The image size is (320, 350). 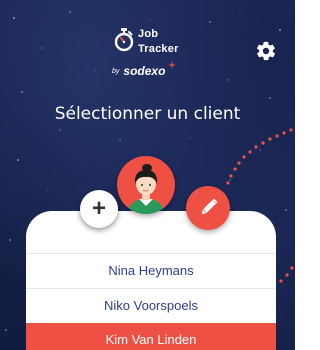 I want to click on pencil-icon, so click(x=209, y=206).